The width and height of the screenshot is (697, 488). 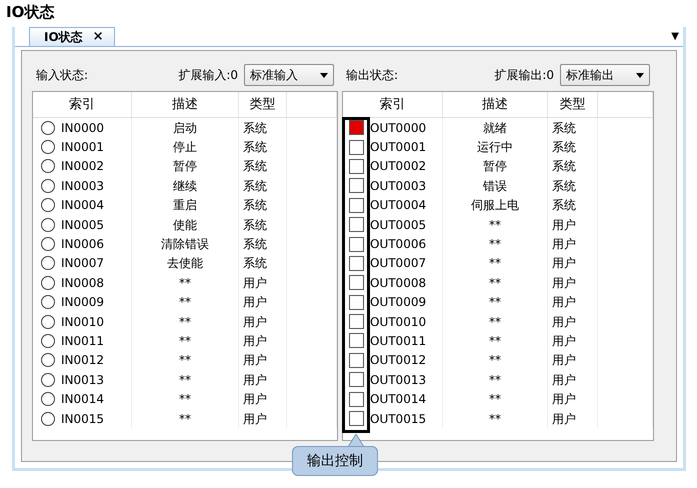 What do you see at coordinates (398, 263) in the screenshot?
I see `index-text: OUT0007` at bounding box center [398, 263].